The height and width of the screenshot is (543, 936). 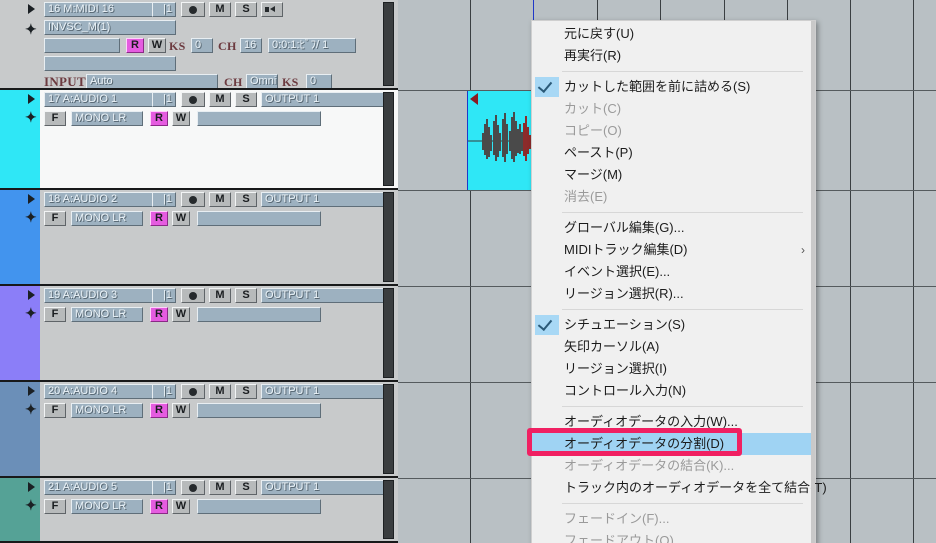 I want to click on menu-item-18: コントロール入力(N), so click(x=673, y=391).